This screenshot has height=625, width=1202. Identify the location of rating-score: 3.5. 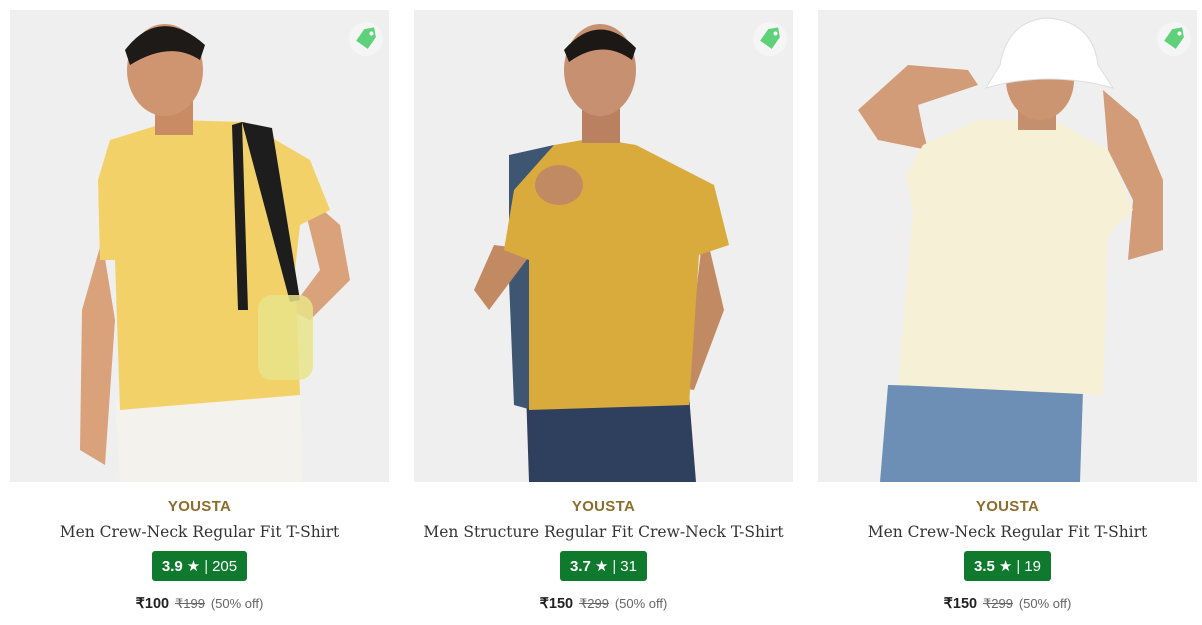
(984, 566).